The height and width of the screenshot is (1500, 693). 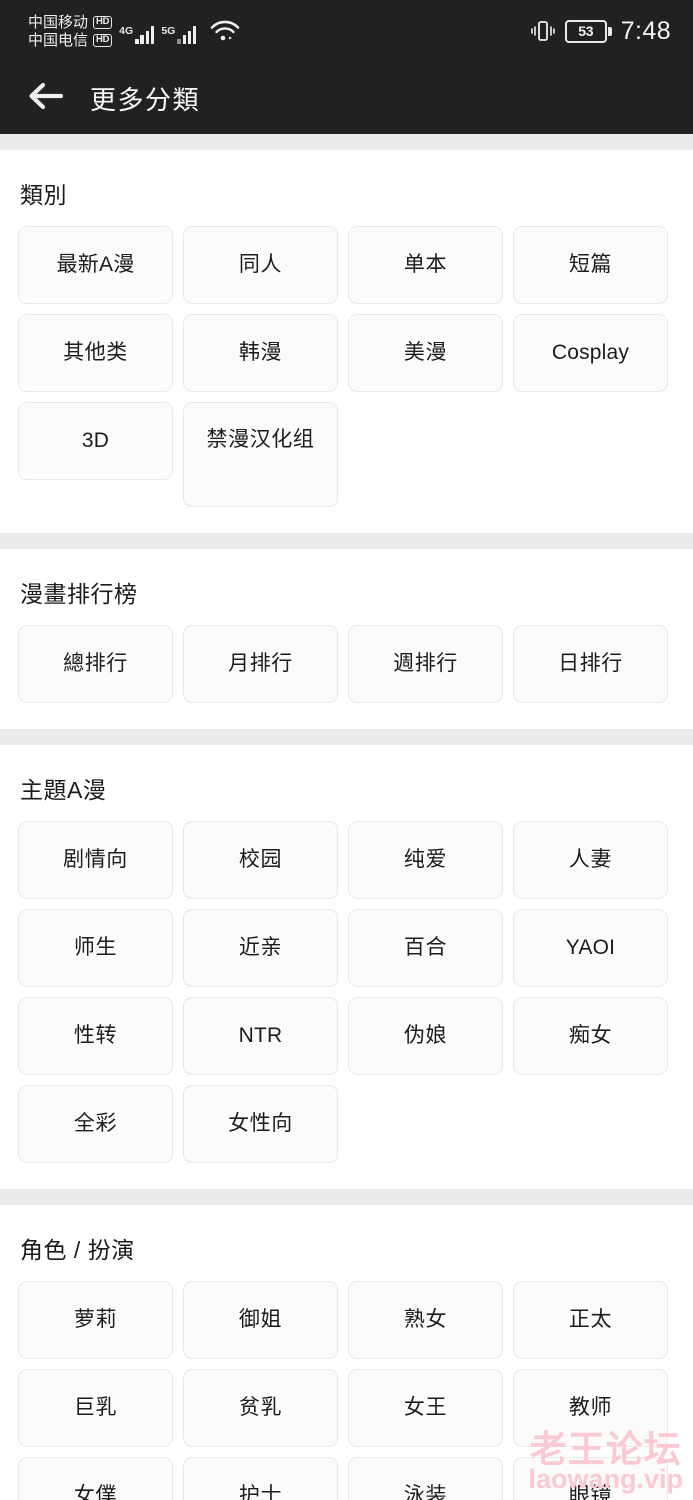 I want to click on category-chip: 眼镜, so click(x=590, y=1478).